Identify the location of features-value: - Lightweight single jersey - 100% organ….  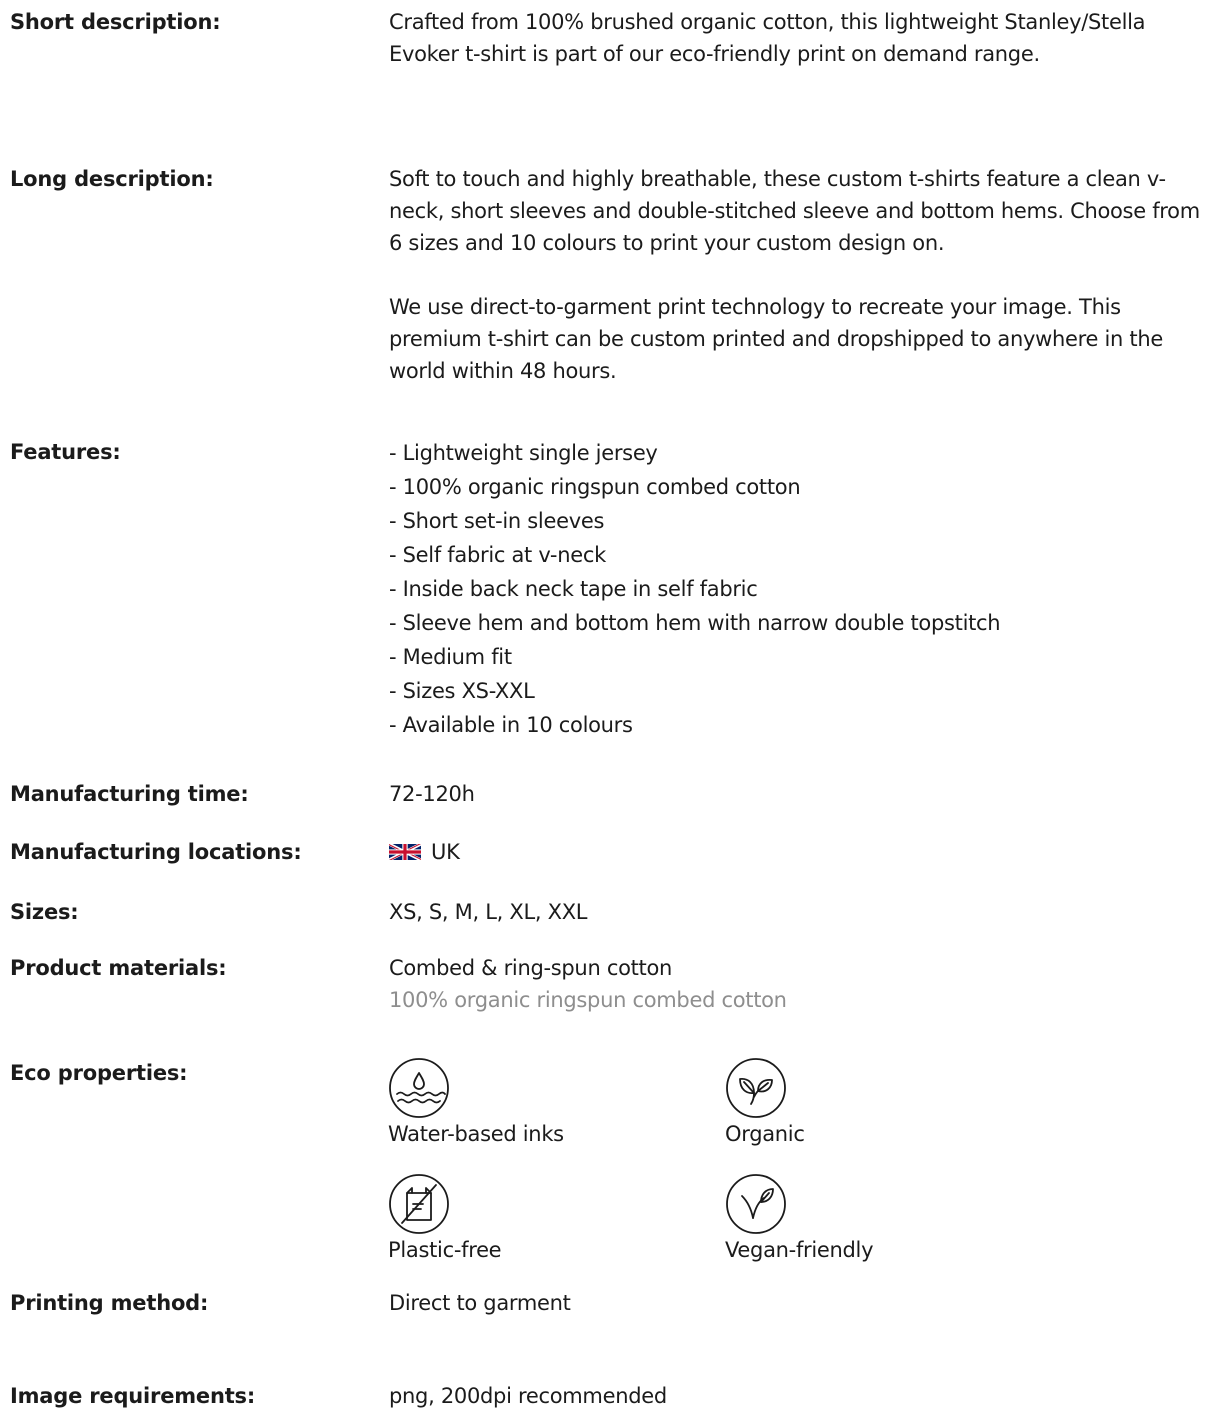
(796, 589).